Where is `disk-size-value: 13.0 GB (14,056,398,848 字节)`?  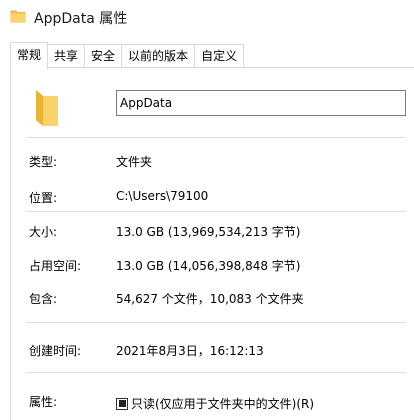 disk-size-value: 13.0 GB (14,056,398,848 字节) is located at coordinates (208, 266).